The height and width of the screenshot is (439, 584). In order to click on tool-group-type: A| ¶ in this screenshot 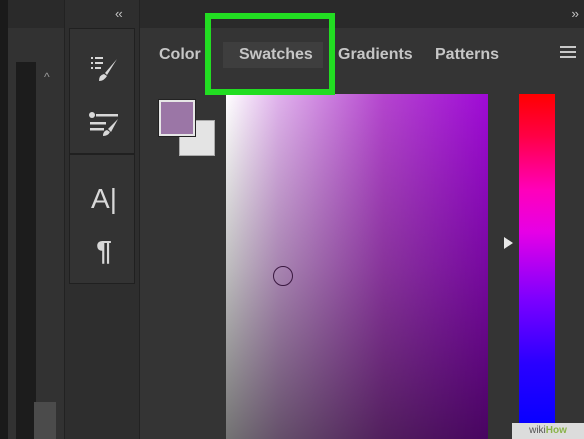, I will do `click(102, 219)`.